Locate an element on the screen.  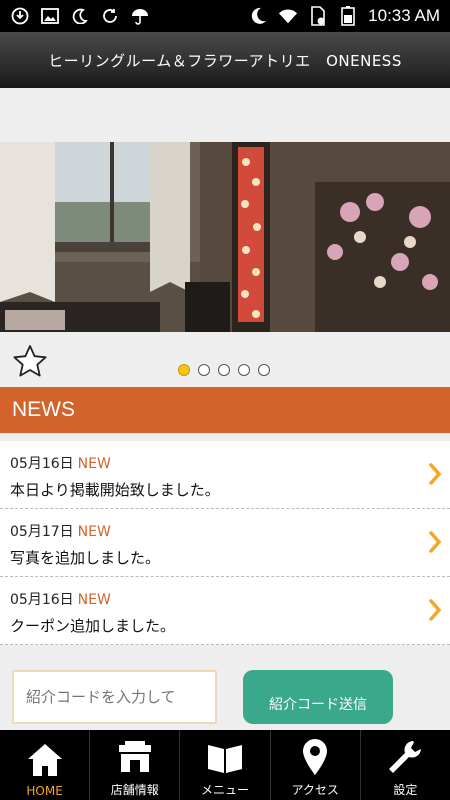
send-referral-button: 紹介コード送信 is located at coordinates (318, 697).